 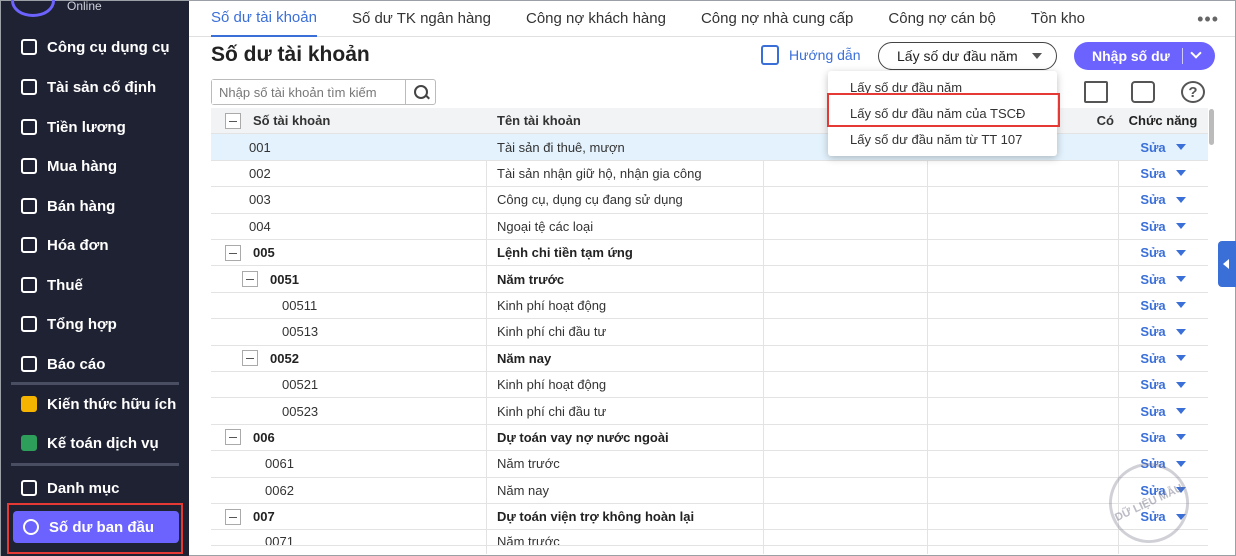 I want to click on clipboard-icon, so click(x=29, y=324).